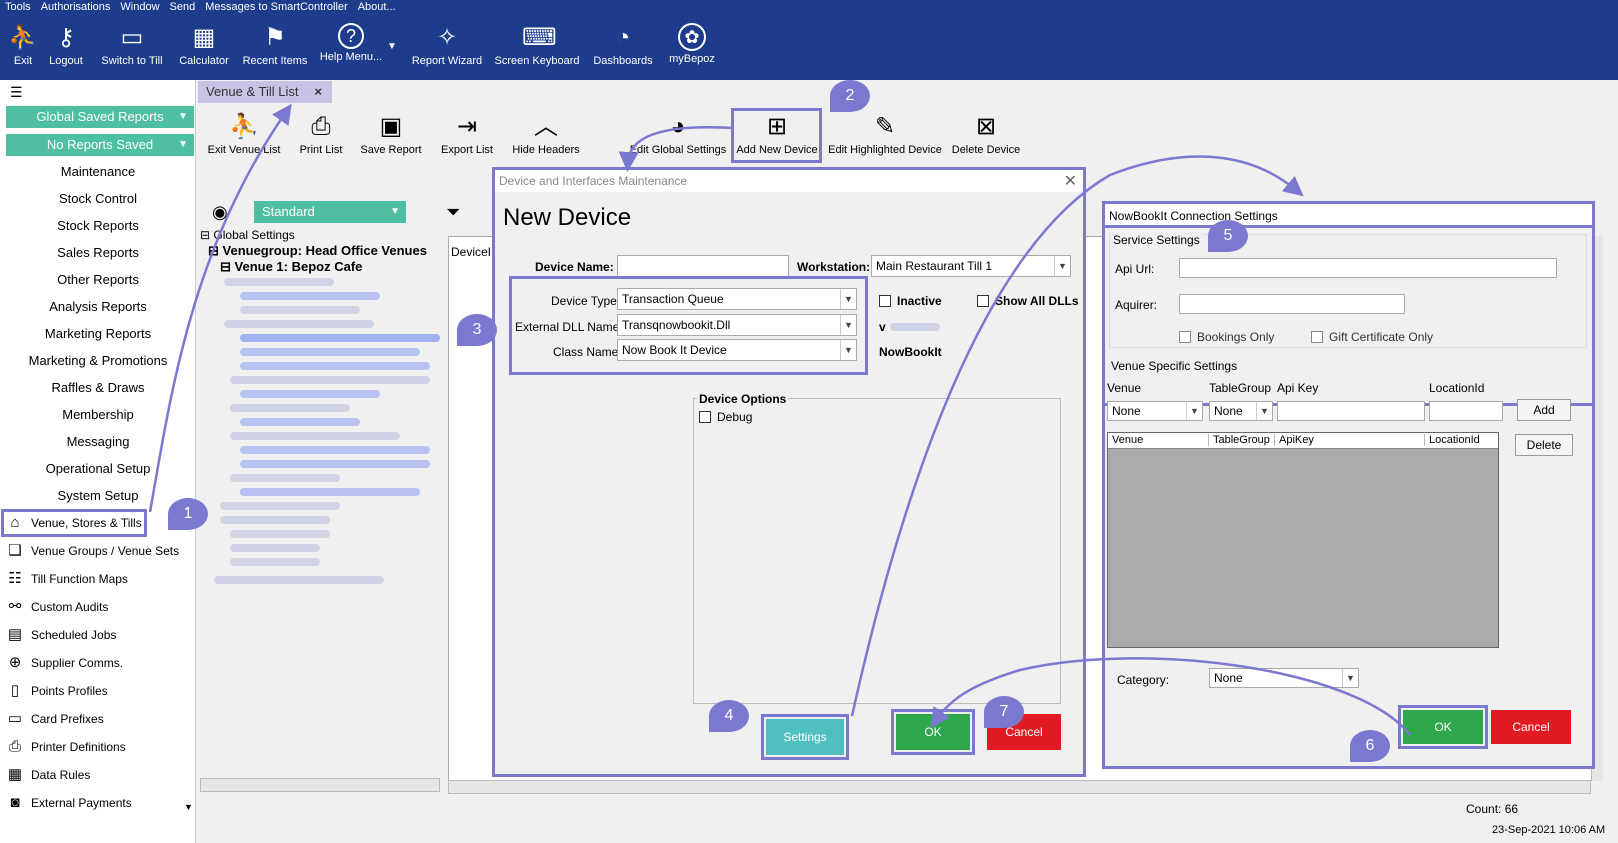  I want to click on arrow-1-to-tab, so click(220, 308).